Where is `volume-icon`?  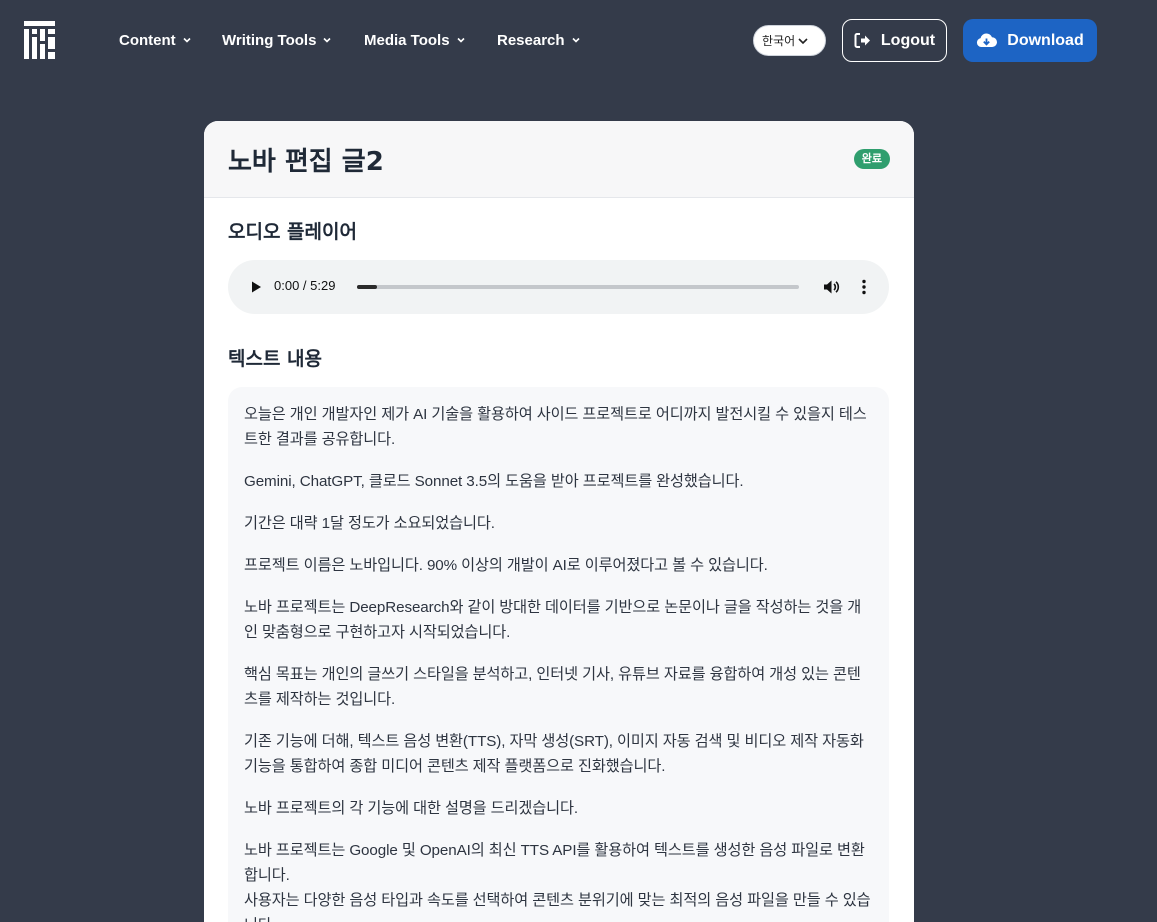 volume-icon is located at coordinates (831, 287).